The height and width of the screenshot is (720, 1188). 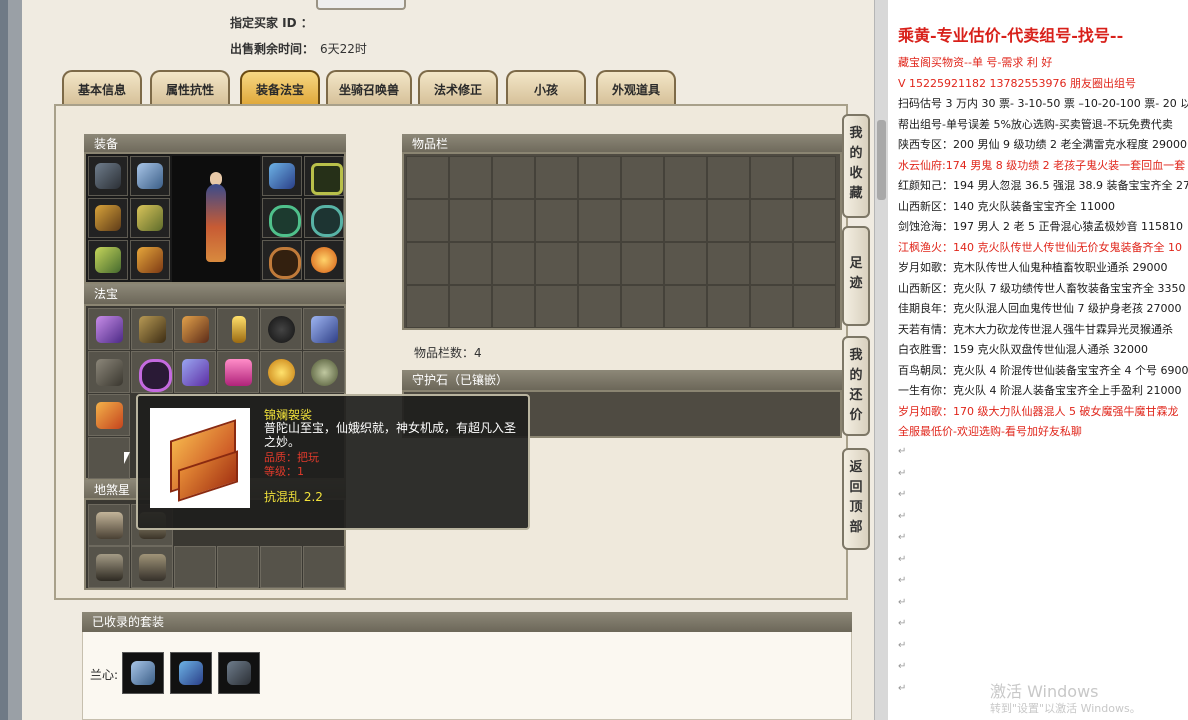 I want to click on tab-basic-info: 基本信息, so click(x=102, y=87).